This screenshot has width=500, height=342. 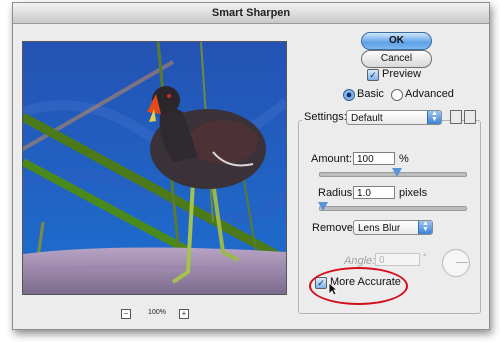 I want to click on angle-label: Angle:, so click(x=360, y=261).